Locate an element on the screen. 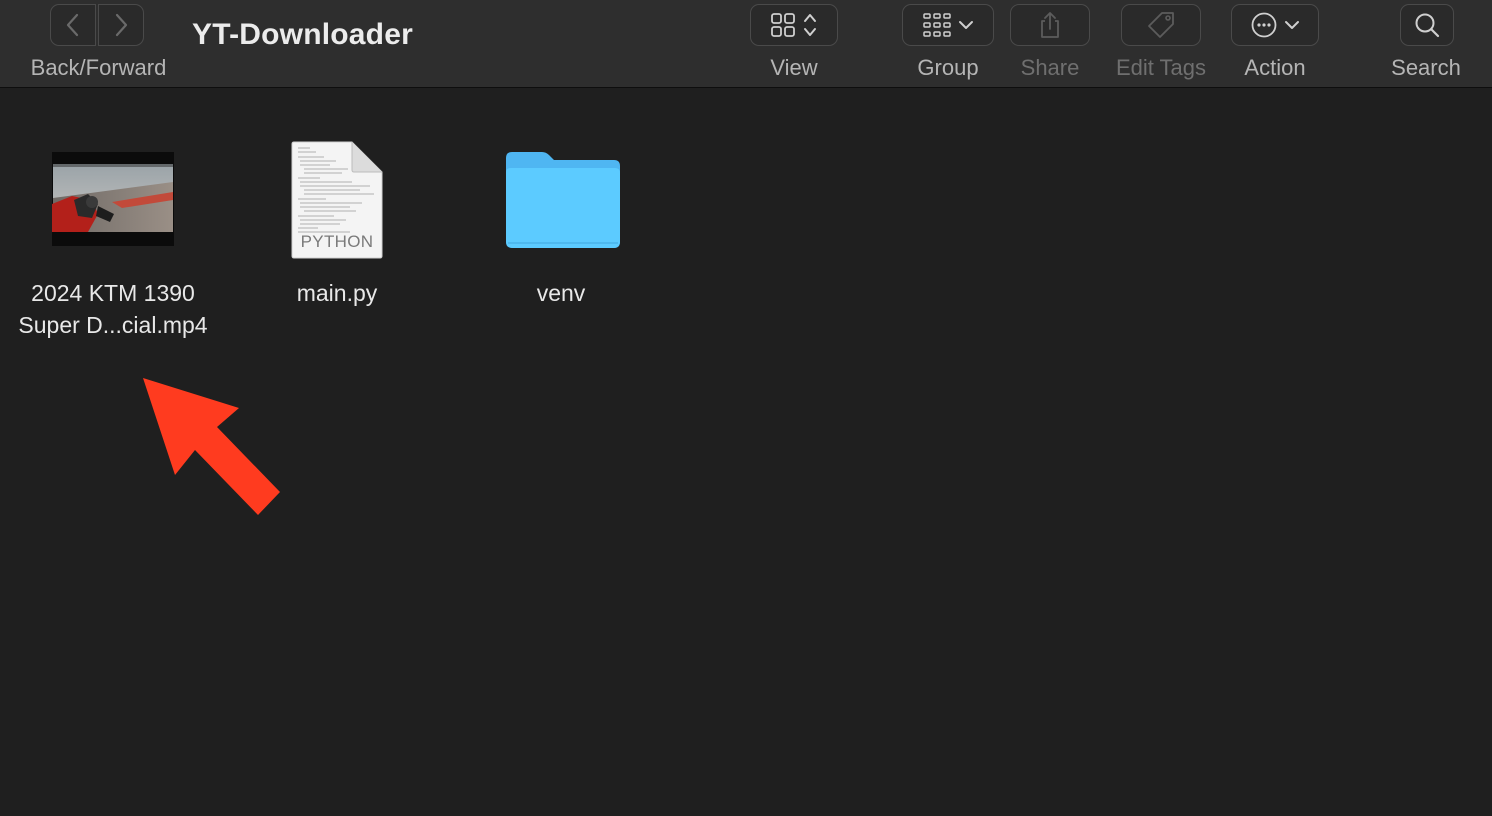 This screenshot has height=816, width=1492. file-item-video: 2024 KTM 1390 Super D...cial.mp4 is located at coordinates (113, 245).